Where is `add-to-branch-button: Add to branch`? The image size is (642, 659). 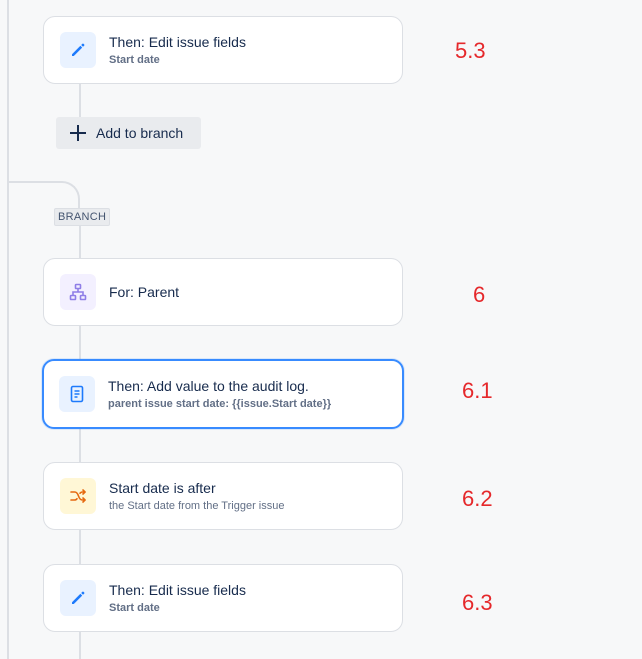
add-to-branch-button: Add to branch is located at coordinates (128, 133).